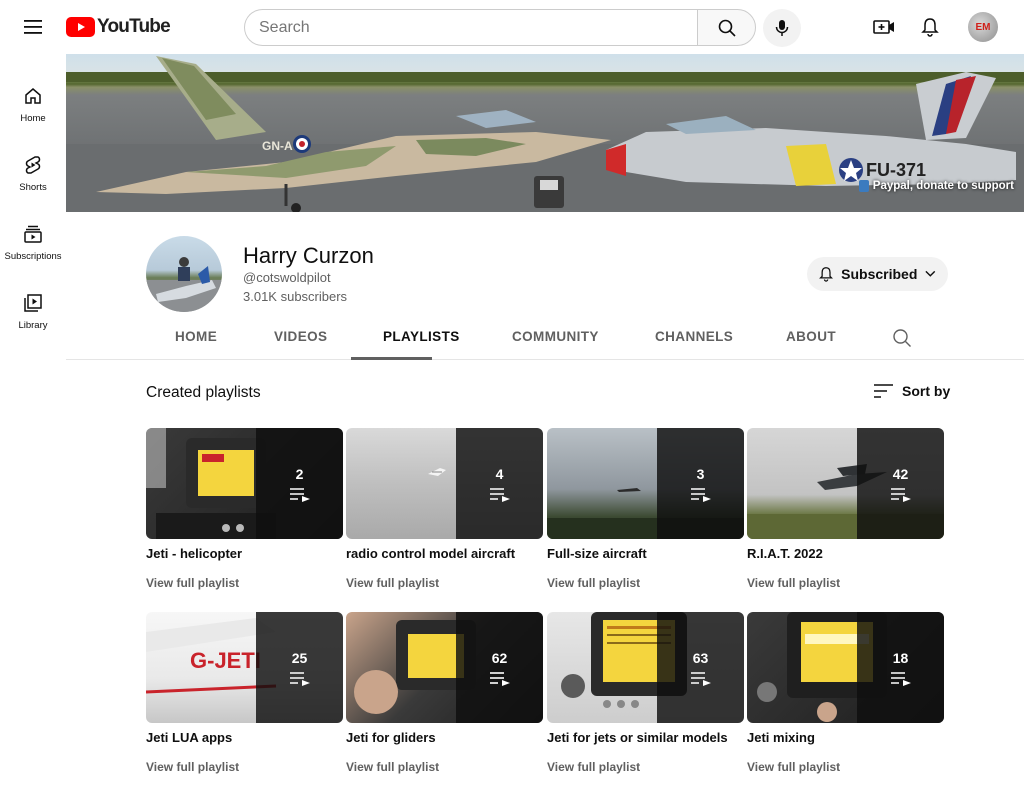 The width and height of the screenshot is (1024, 794). Describe the element at coordinates (184, 284) in the screenshot. I see `channel-avatar-image` at that location.